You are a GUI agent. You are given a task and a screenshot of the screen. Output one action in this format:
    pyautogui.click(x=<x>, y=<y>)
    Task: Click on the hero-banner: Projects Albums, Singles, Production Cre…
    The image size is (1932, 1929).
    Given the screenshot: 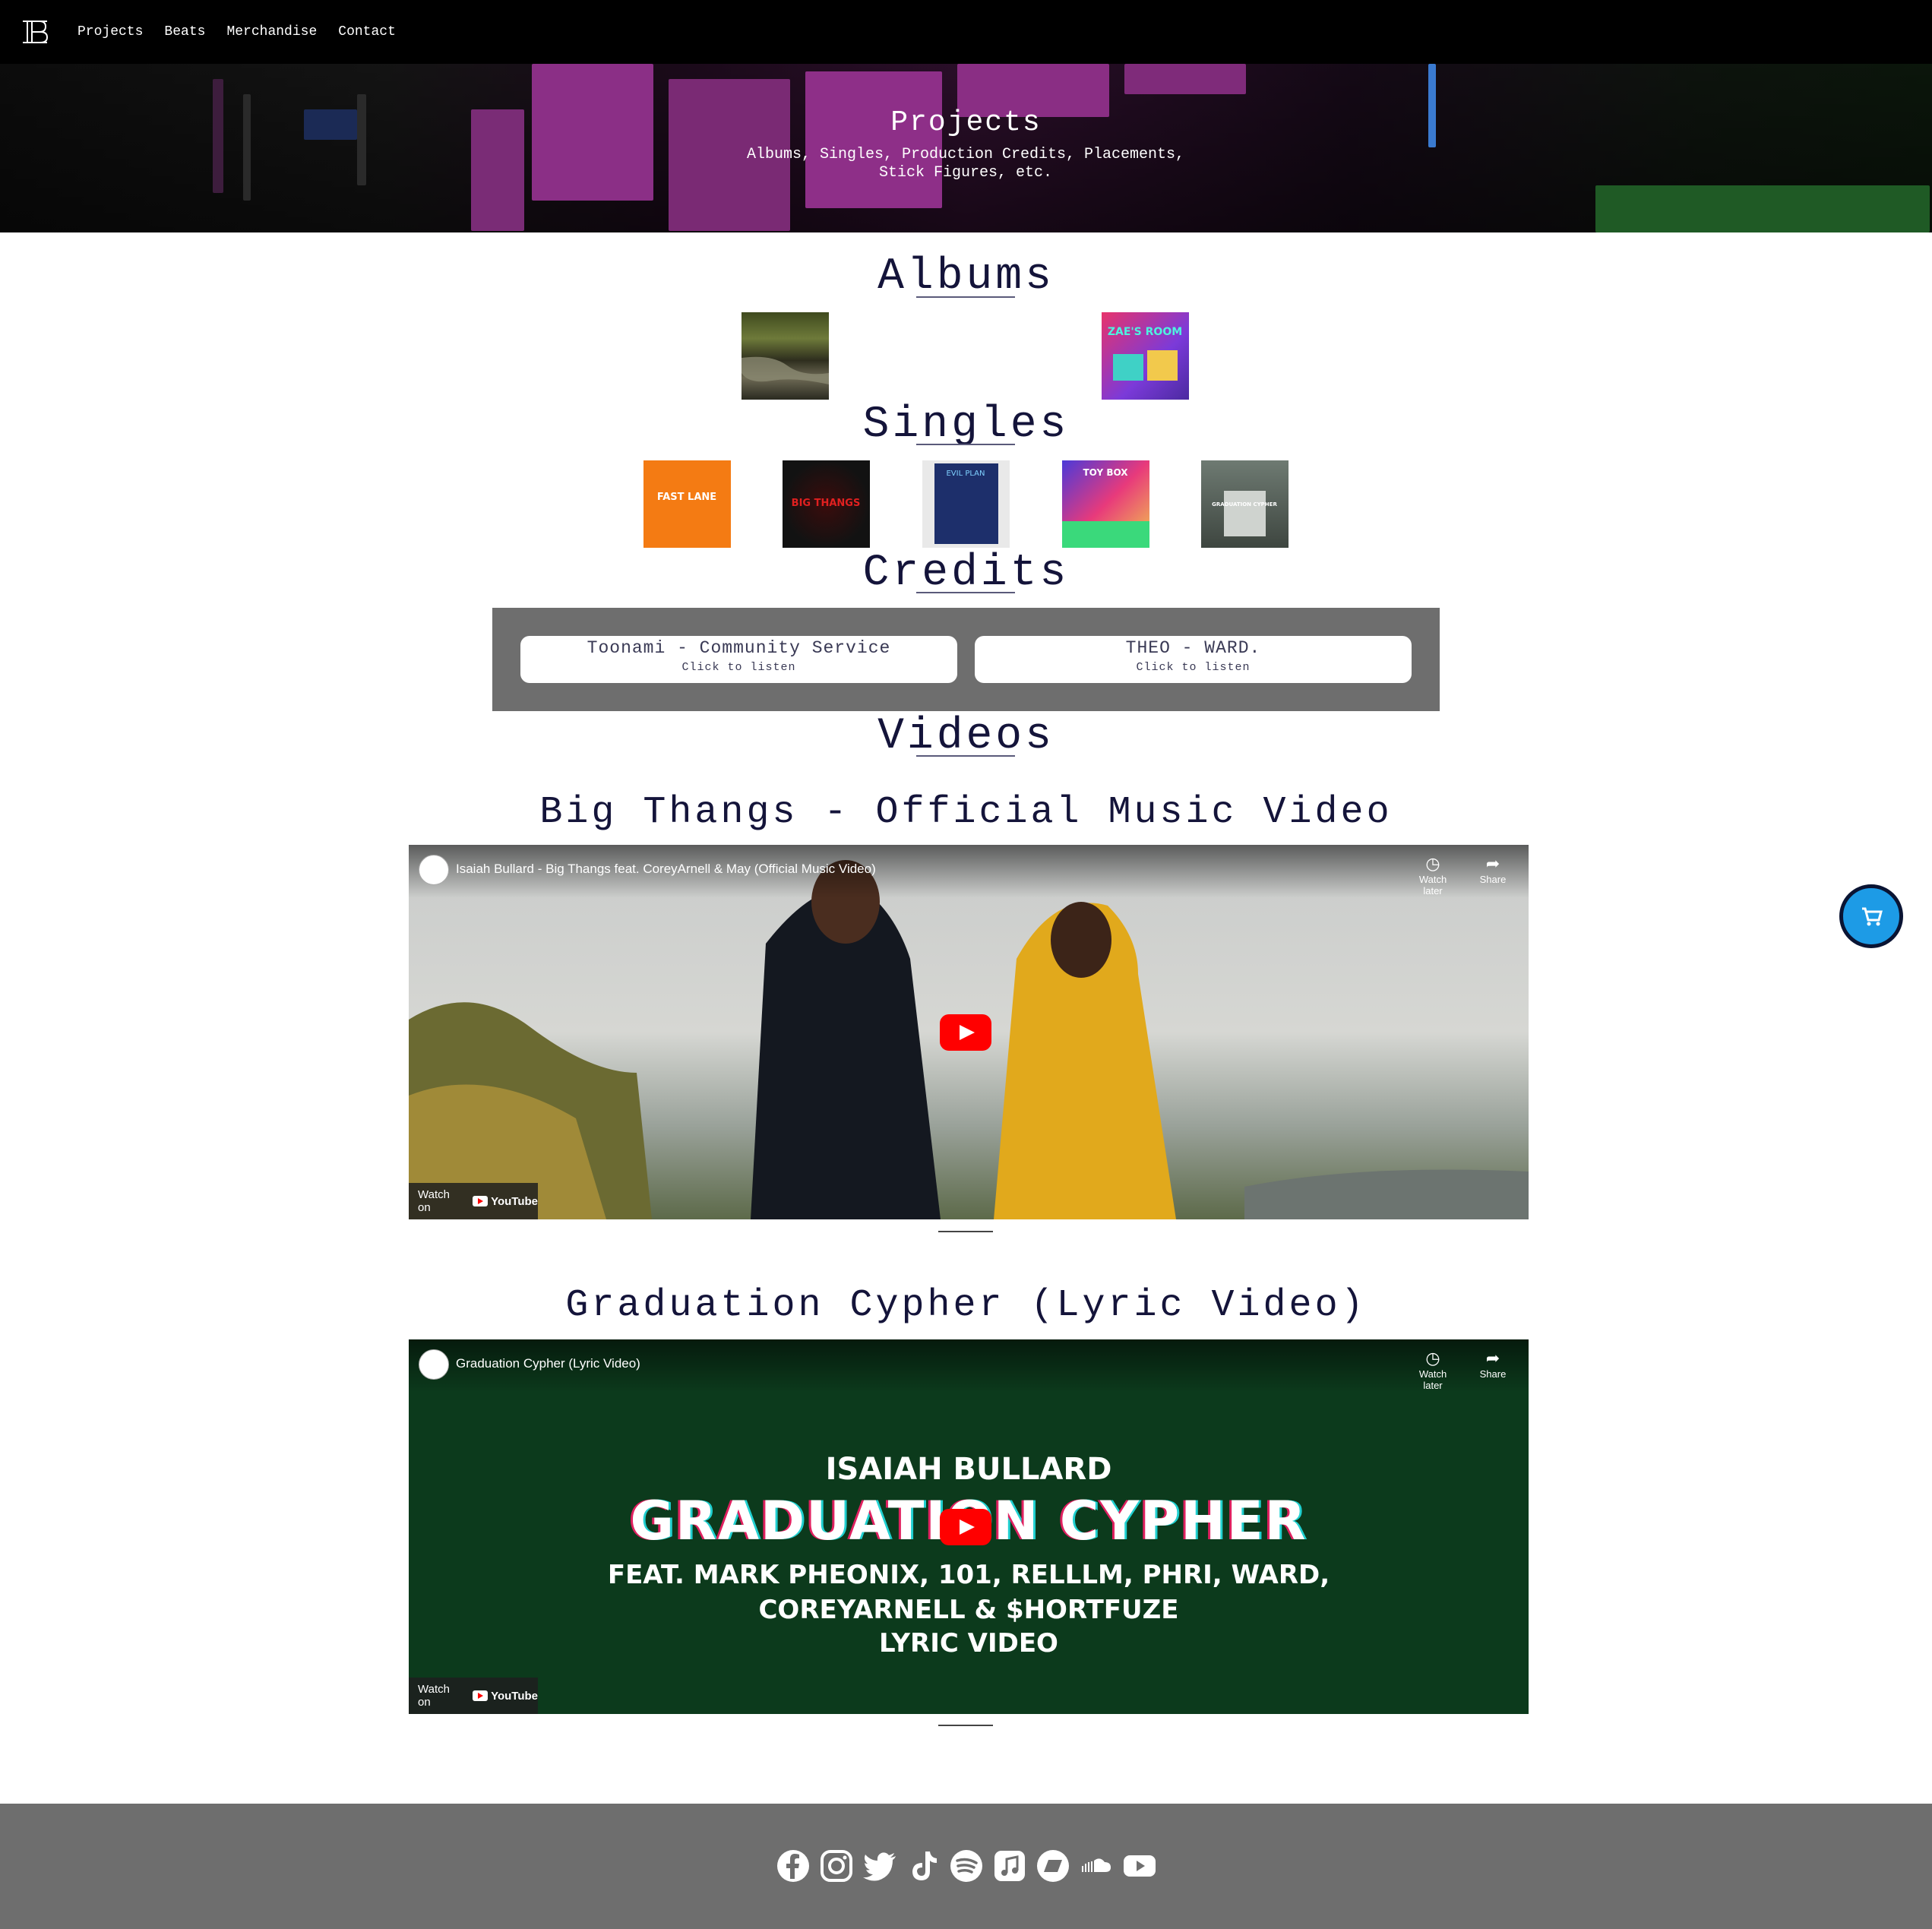 What is the action you would take?
    pyautogui.click(x=966, y=148)
    